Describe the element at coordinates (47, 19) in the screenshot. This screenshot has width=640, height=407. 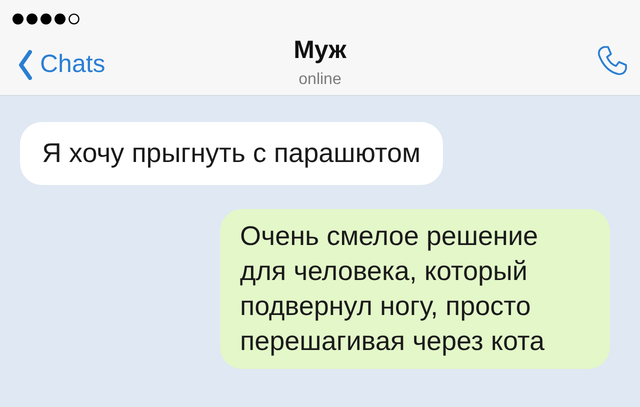
I see `signal-icon` at that location.